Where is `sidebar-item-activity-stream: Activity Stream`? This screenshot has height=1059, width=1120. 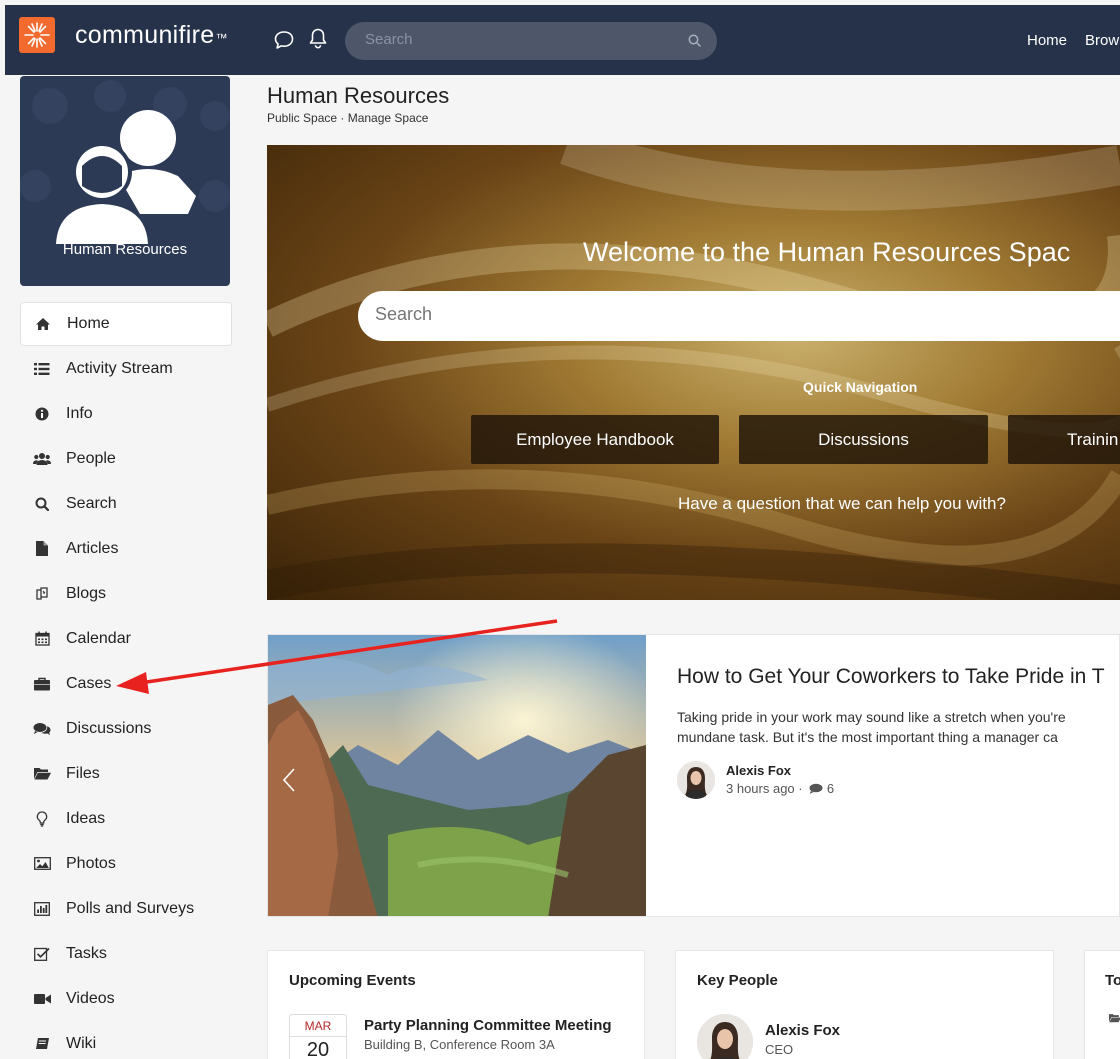
sidebar-item-activity-stream: Activity Stream is located at coordinates (126, 368).